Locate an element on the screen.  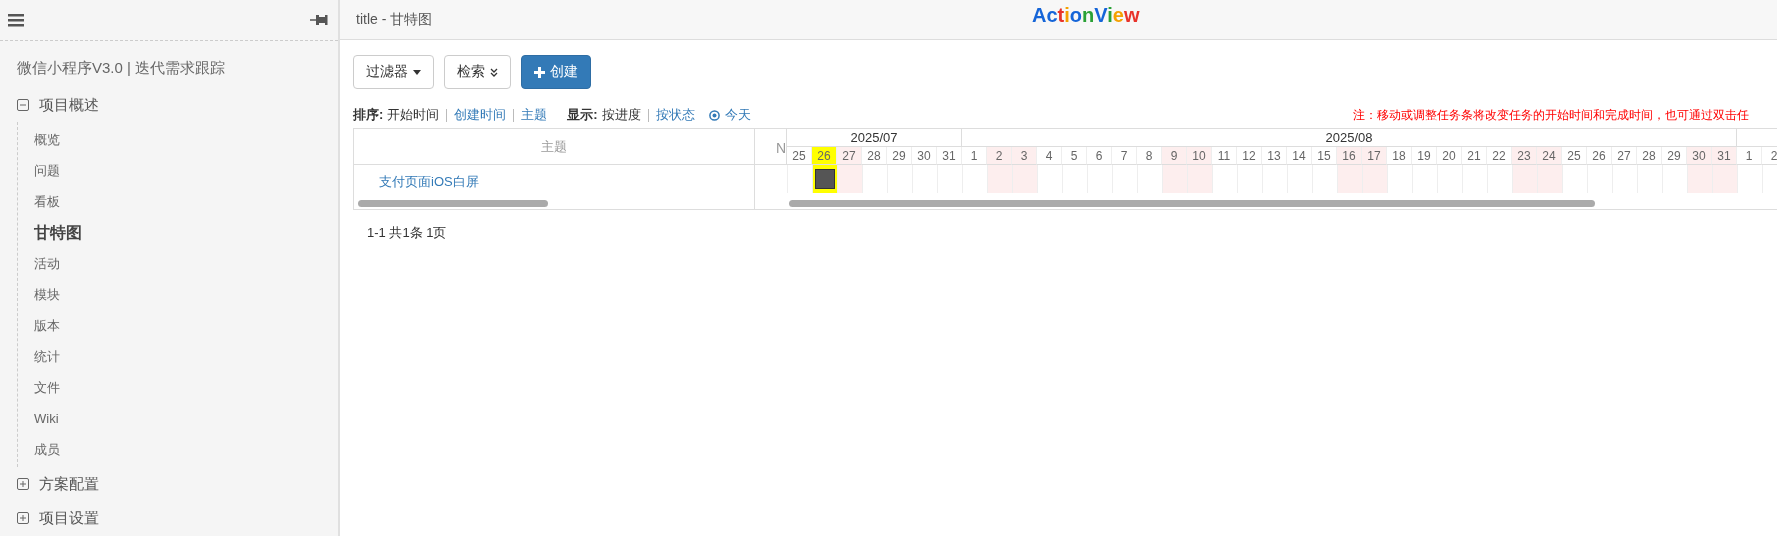
option-link: 按进度 is located at coordinates (621, 115).